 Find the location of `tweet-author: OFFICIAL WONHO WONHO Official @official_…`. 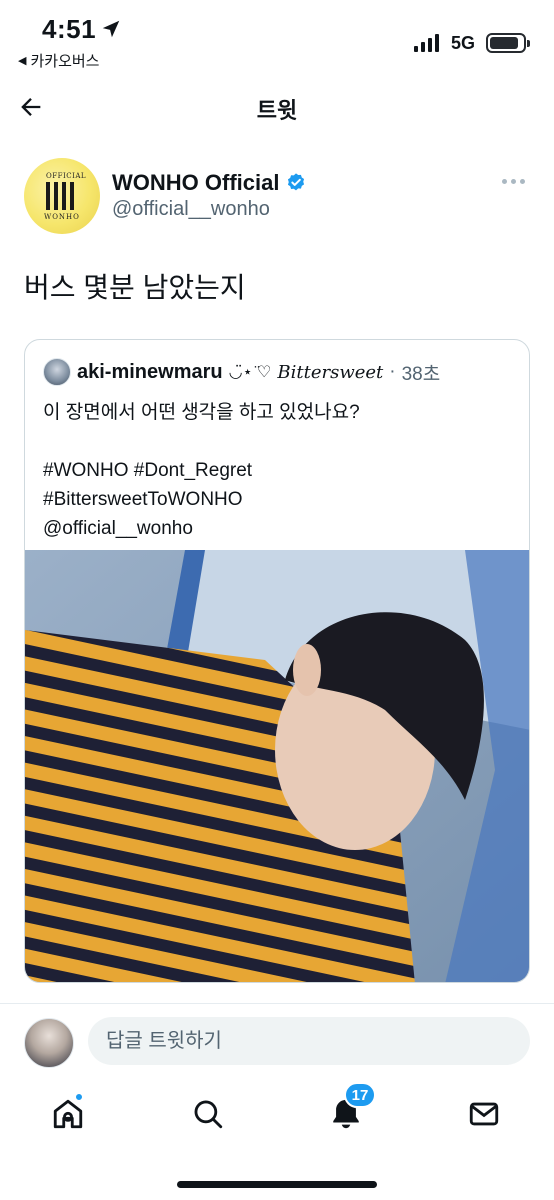

tweet-author: OFFICIAL WONHO WONHO Official @official_… is located at coordinates (277, 197).